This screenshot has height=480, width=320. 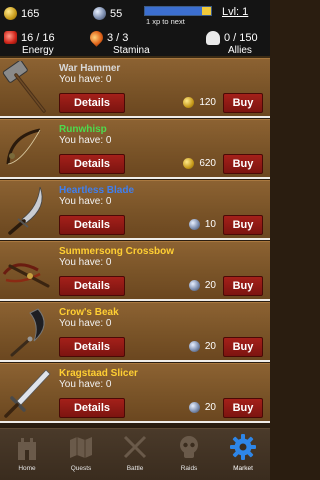 I want to click on price-value: 620, so click(x=207, y=163).